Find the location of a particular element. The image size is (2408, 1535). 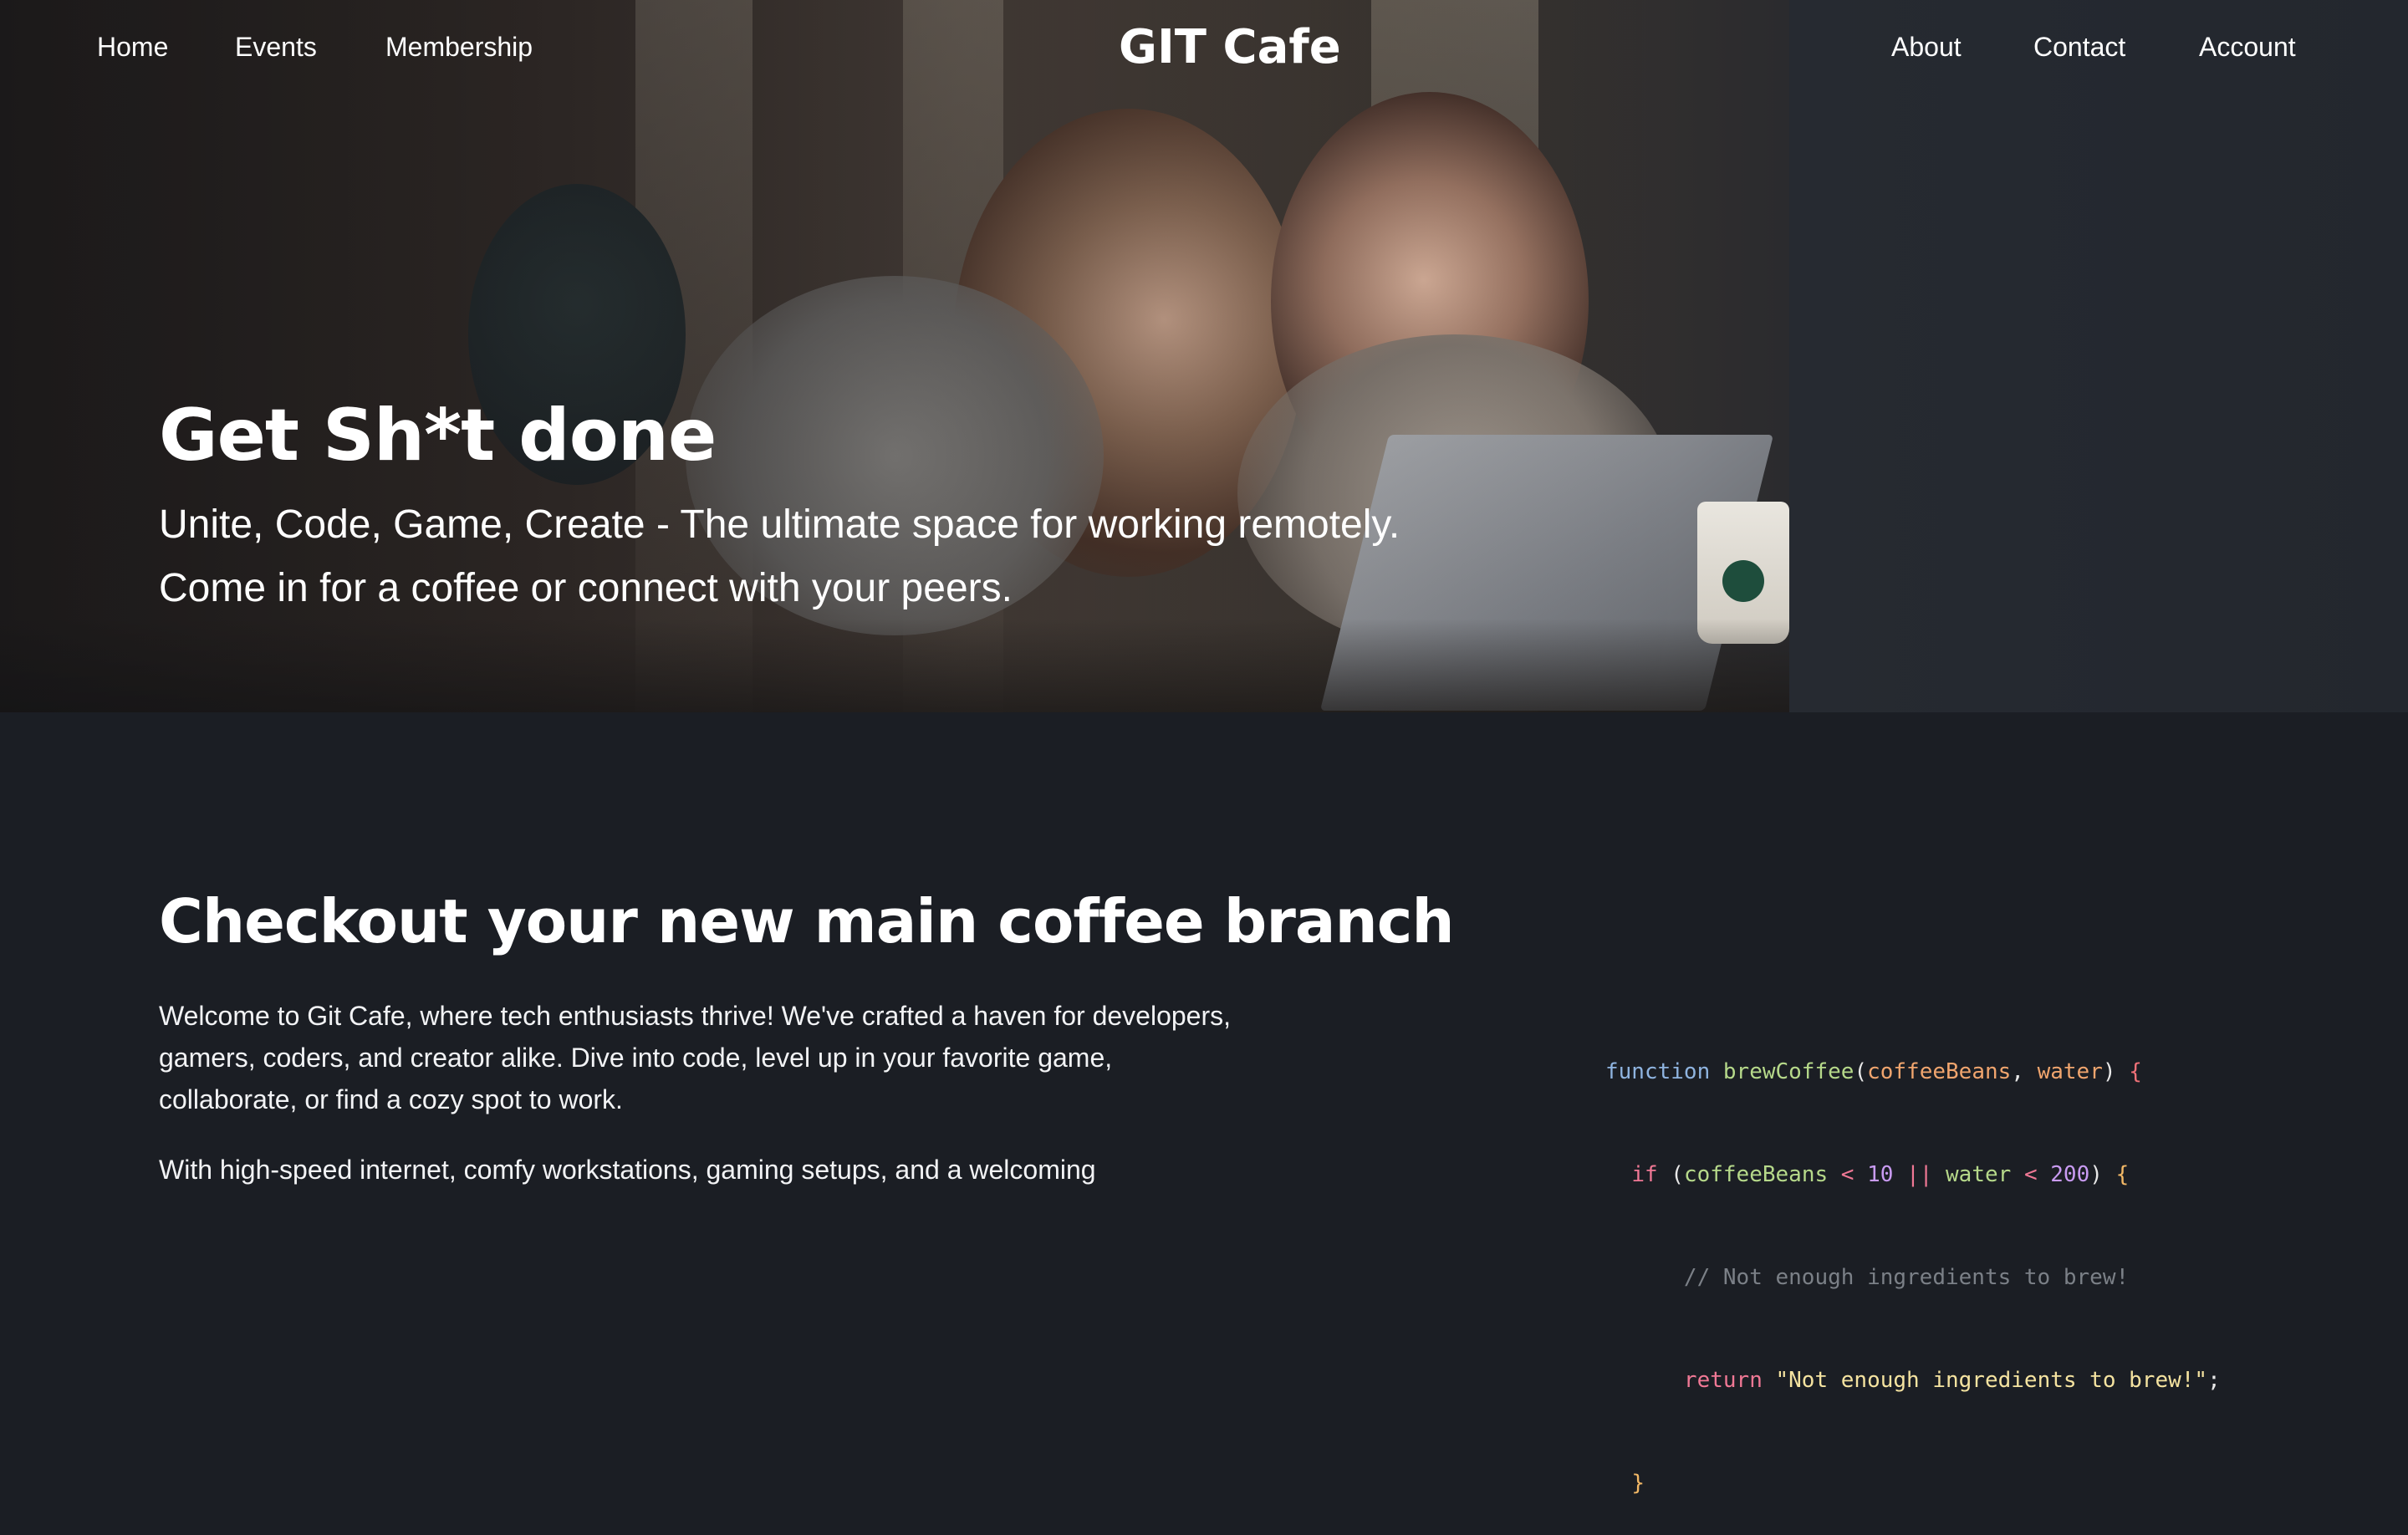

nav-link-membership: Membership is located at coordinates (459, 47).